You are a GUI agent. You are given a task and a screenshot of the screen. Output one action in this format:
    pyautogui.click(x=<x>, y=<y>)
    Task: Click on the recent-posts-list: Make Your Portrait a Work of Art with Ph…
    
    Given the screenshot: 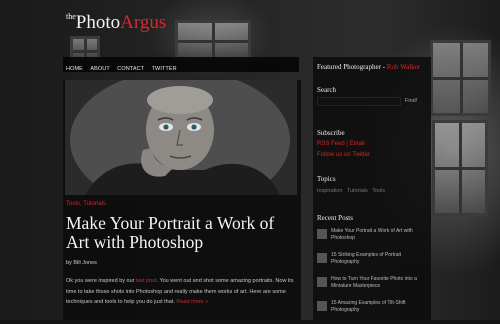 What is the action you would take?
    pyautogui.click(x=373, y=276)
    